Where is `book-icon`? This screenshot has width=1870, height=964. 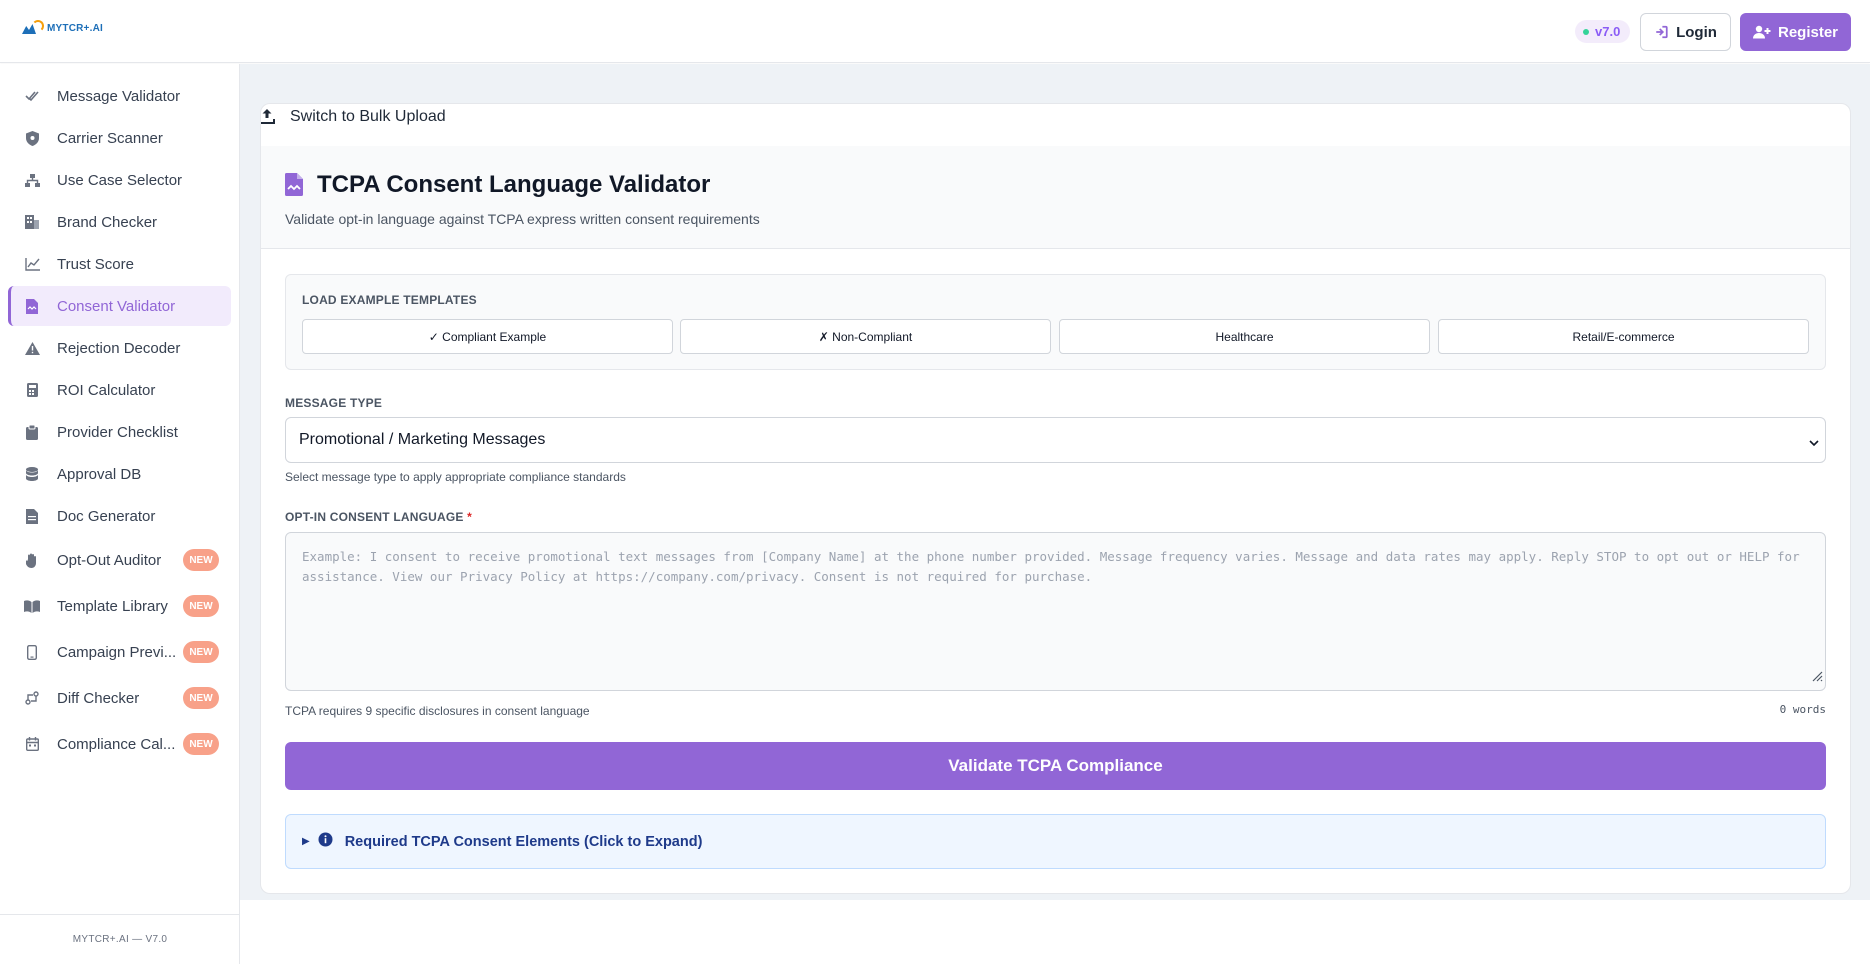
book-icon is located at coordinates (32, 606).